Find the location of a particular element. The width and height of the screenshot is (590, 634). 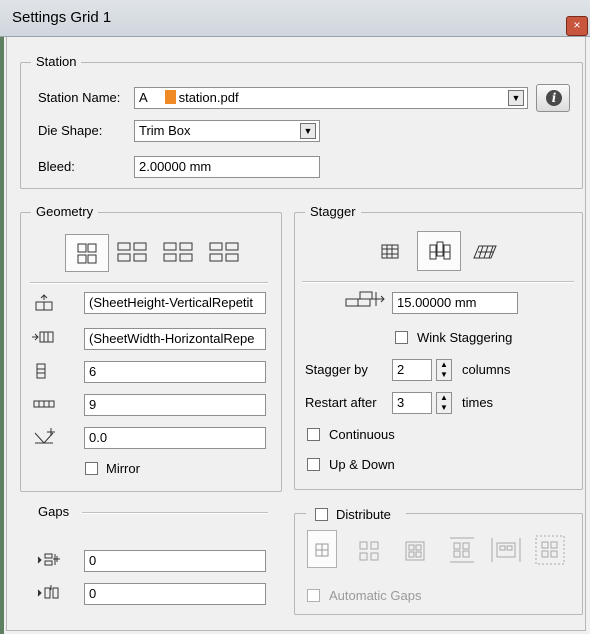

stagger-by-spinner: ▲ ▼ is located at coordinates (444, 370).